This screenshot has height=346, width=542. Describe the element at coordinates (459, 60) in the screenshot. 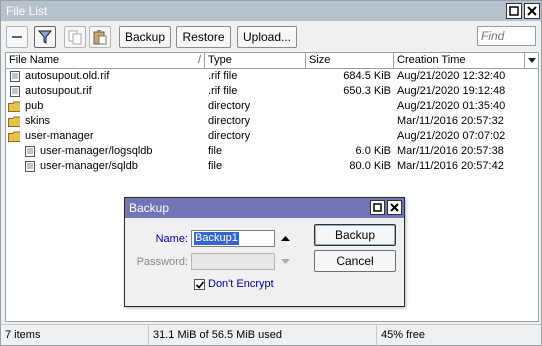

I see `column-header-creation-time: Creation Time` at that location.